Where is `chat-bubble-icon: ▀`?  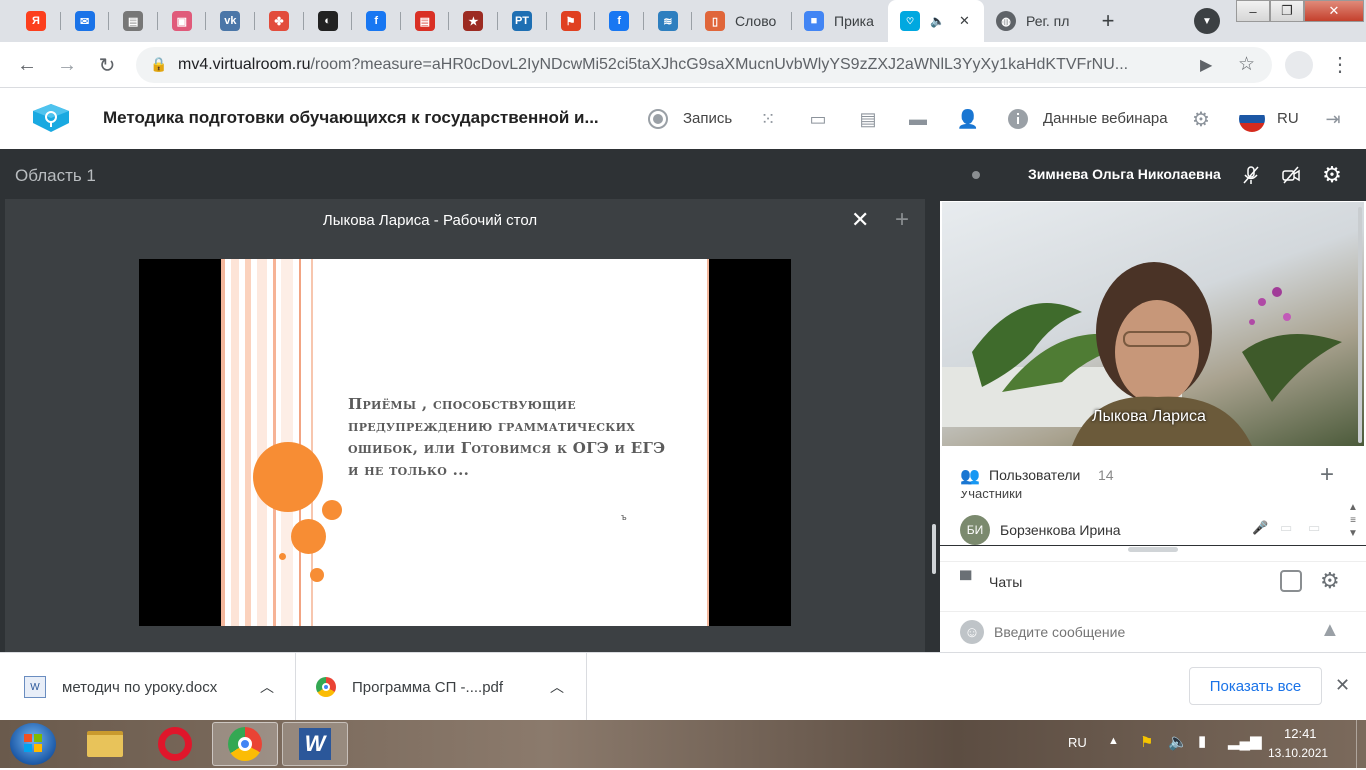
chat-bubble-icon: ▀ is located at coordinates (966, 580).